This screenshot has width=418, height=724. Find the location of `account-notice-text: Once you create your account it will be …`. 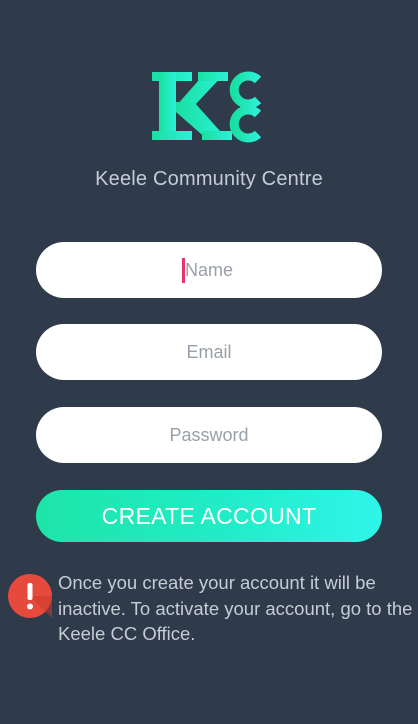

account-notice-text: Once you create your account it will be … is located at coordinates (235, 608).